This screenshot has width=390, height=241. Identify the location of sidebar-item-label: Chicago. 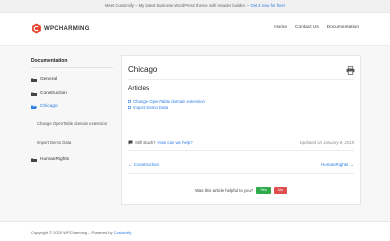
(49, 106).